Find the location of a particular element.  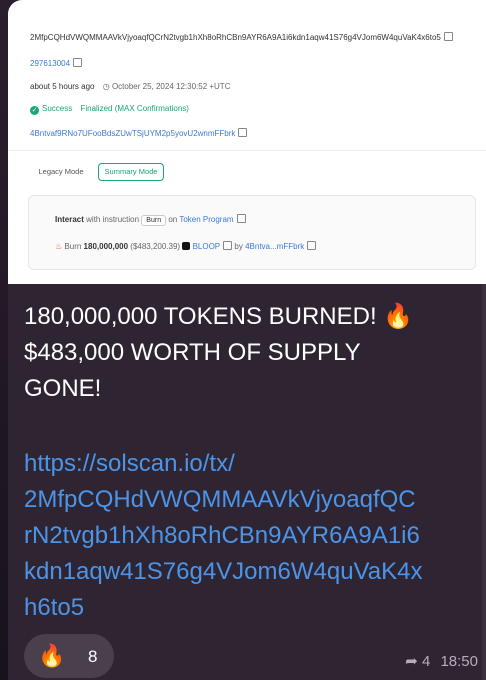

message-meta: ➦ 4 18:50 is located at coordinates (441, 661).